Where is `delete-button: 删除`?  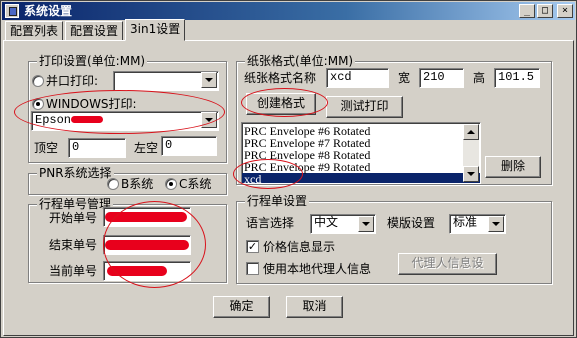
delete-button: 删除 is located at coordinates (513, 167).